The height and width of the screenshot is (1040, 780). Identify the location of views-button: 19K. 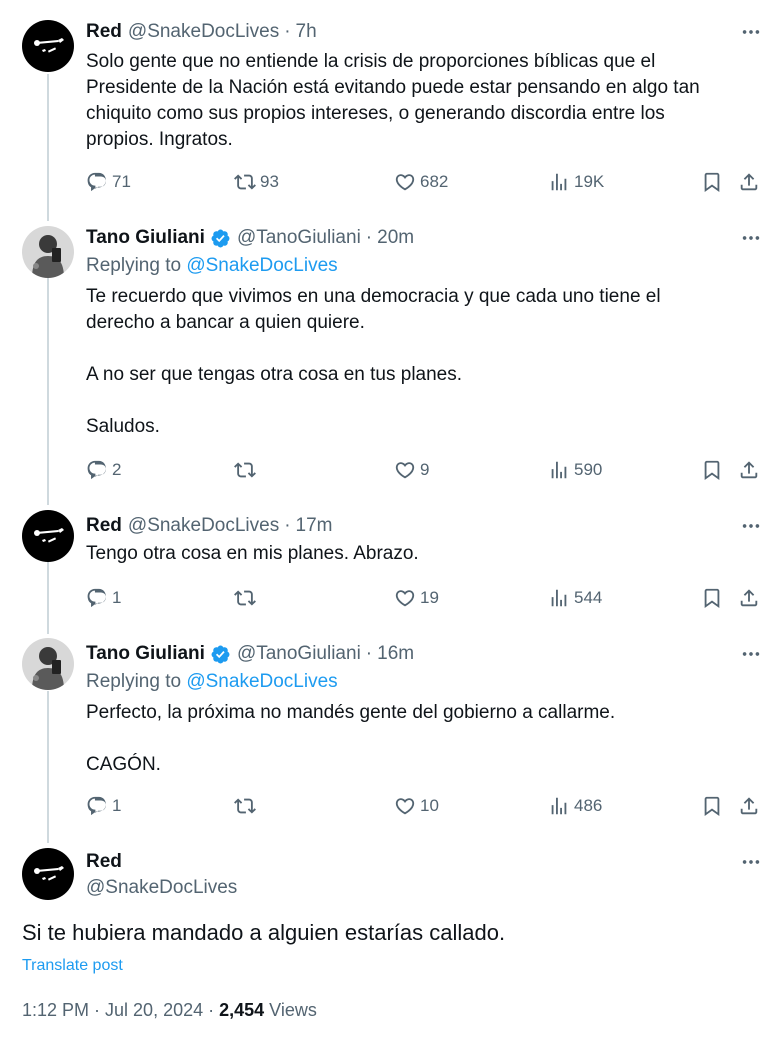
(576, 182).